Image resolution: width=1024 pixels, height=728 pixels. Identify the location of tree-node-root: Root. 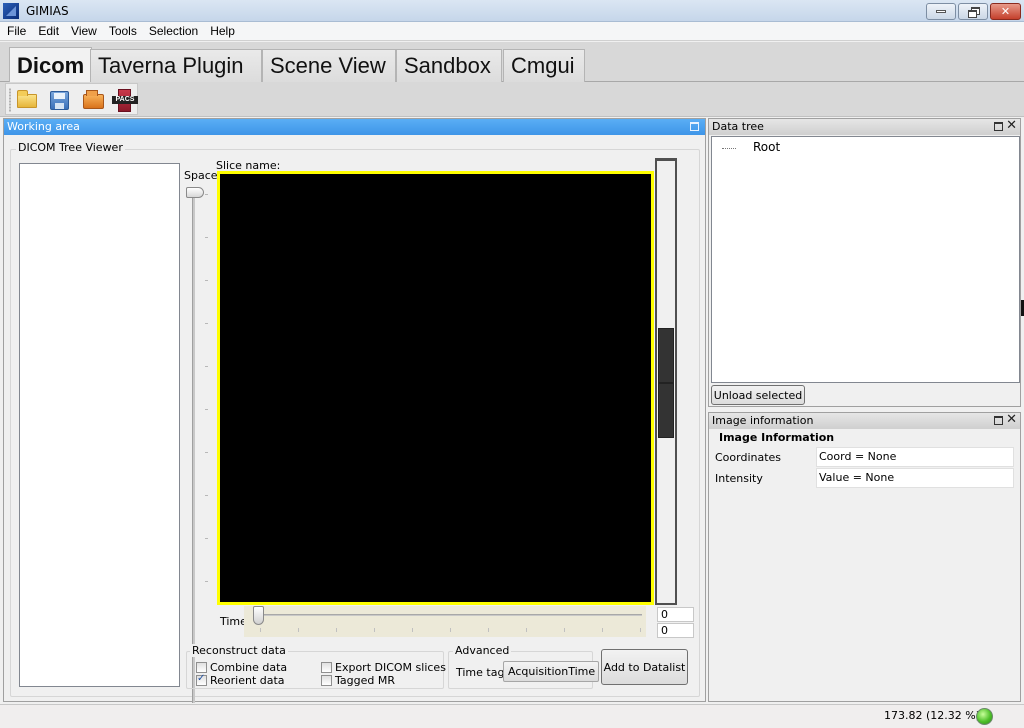
(766, 147).